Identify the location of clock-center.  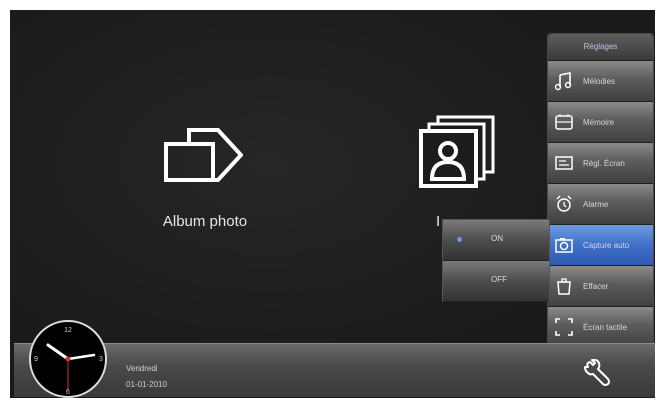
(68, 359).